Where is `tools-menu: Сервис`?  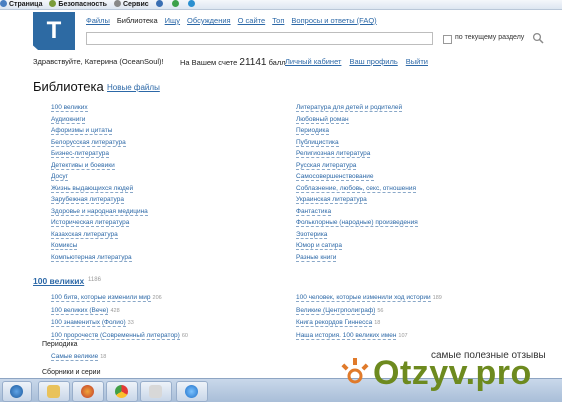
tools-menu: Сервис is located at coordinates (131, 4).